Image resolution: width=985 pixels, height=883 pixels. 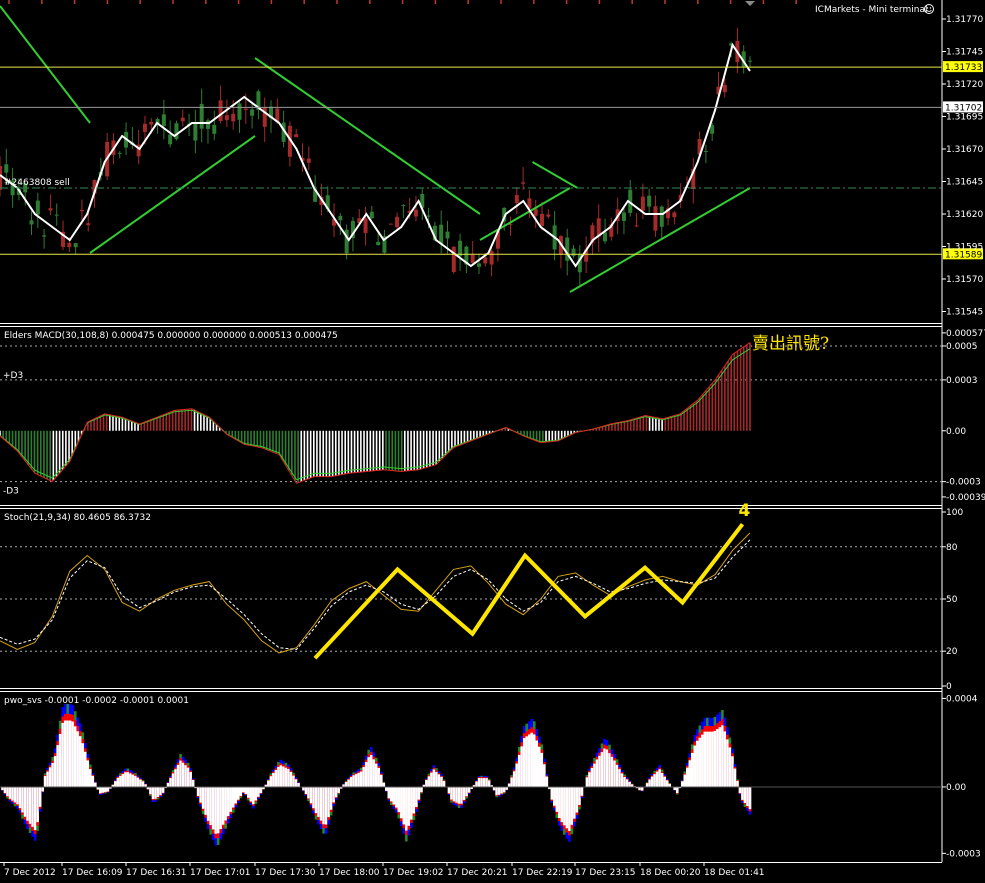 What do you see at coordinates (952, 652) in the screenshot?
I see `axis-tick-label: 20` at bounding box center [952, 652].